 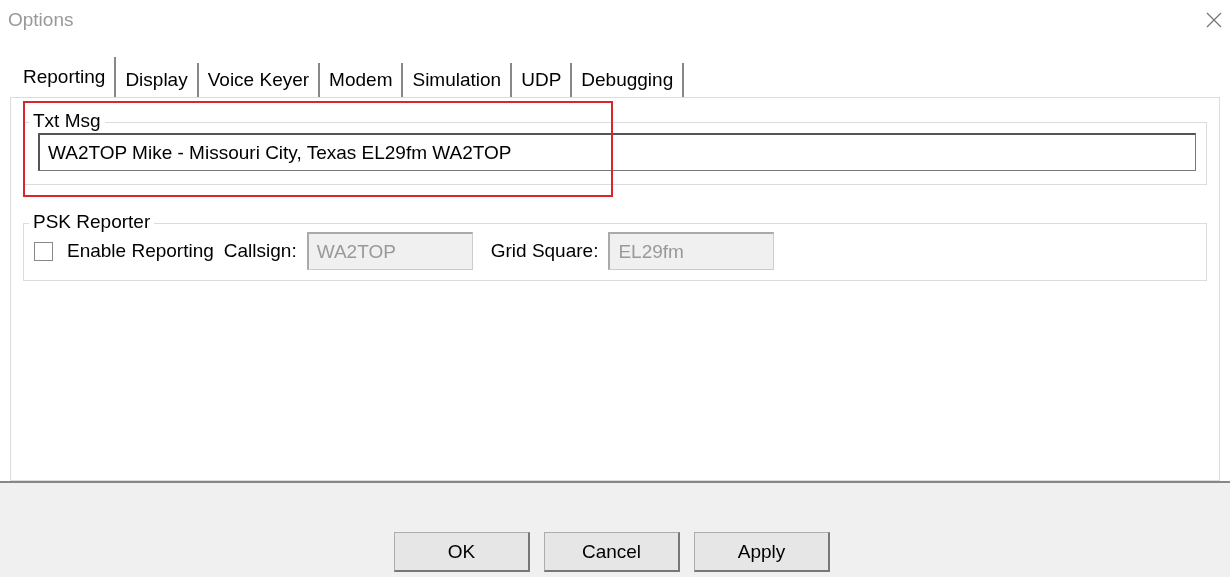 What do you see at coordinates (260, 251) in the screenshot?
I see `field-label: Callsign:` at bounding box center [260, 251].